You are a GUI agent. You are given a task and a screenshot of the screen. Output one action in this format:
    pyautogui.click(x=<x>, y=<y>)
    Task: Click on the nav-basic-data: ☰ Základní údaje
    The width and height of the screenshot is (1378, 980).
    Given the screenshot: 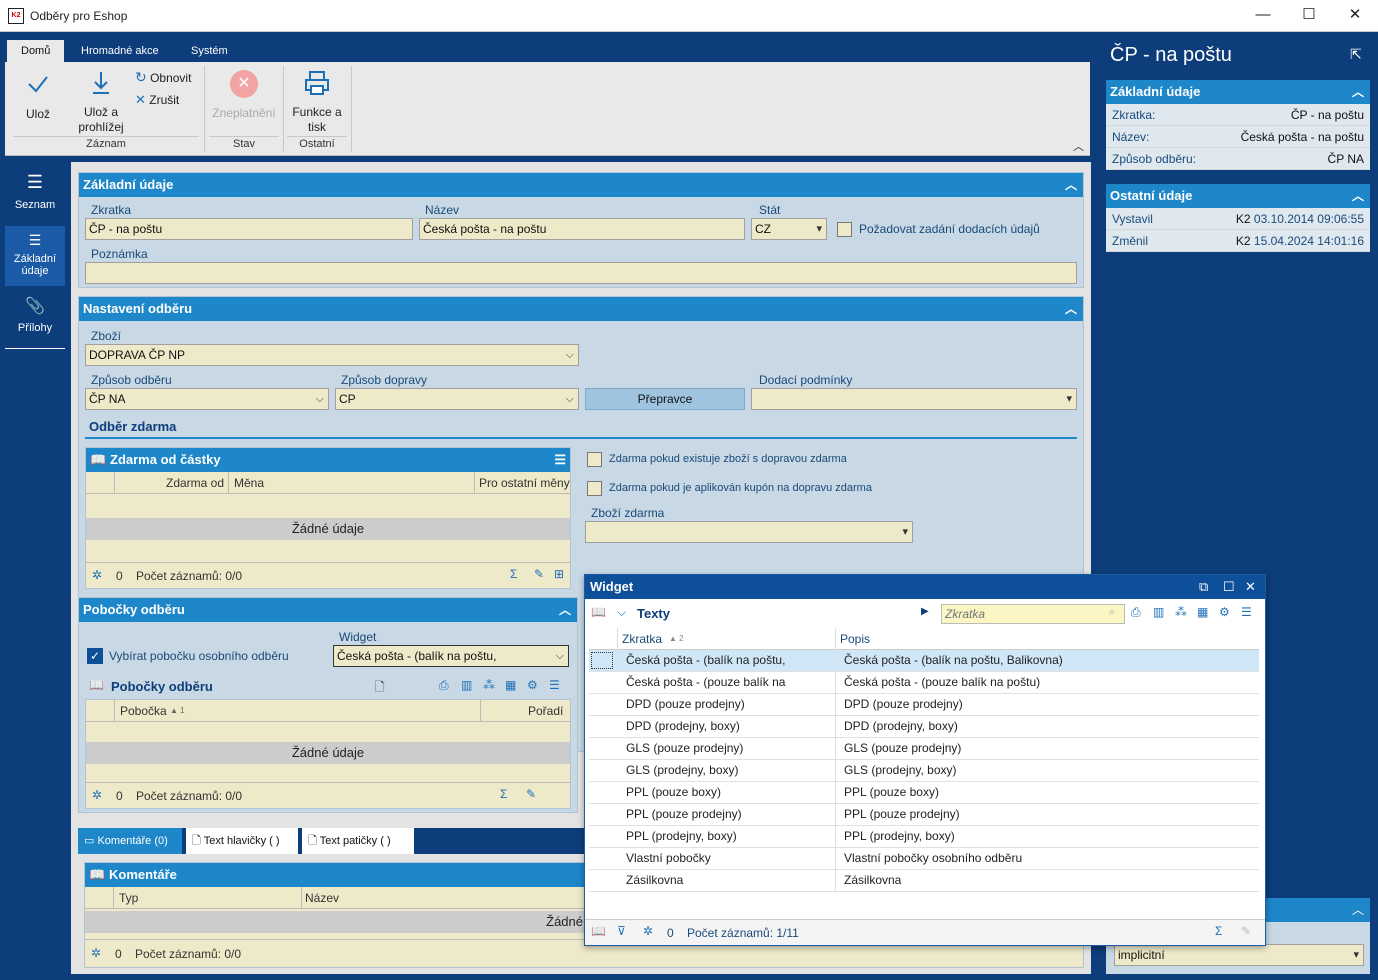 What is the action you would take?
    pyautogui.click(x=35, y=256)
    